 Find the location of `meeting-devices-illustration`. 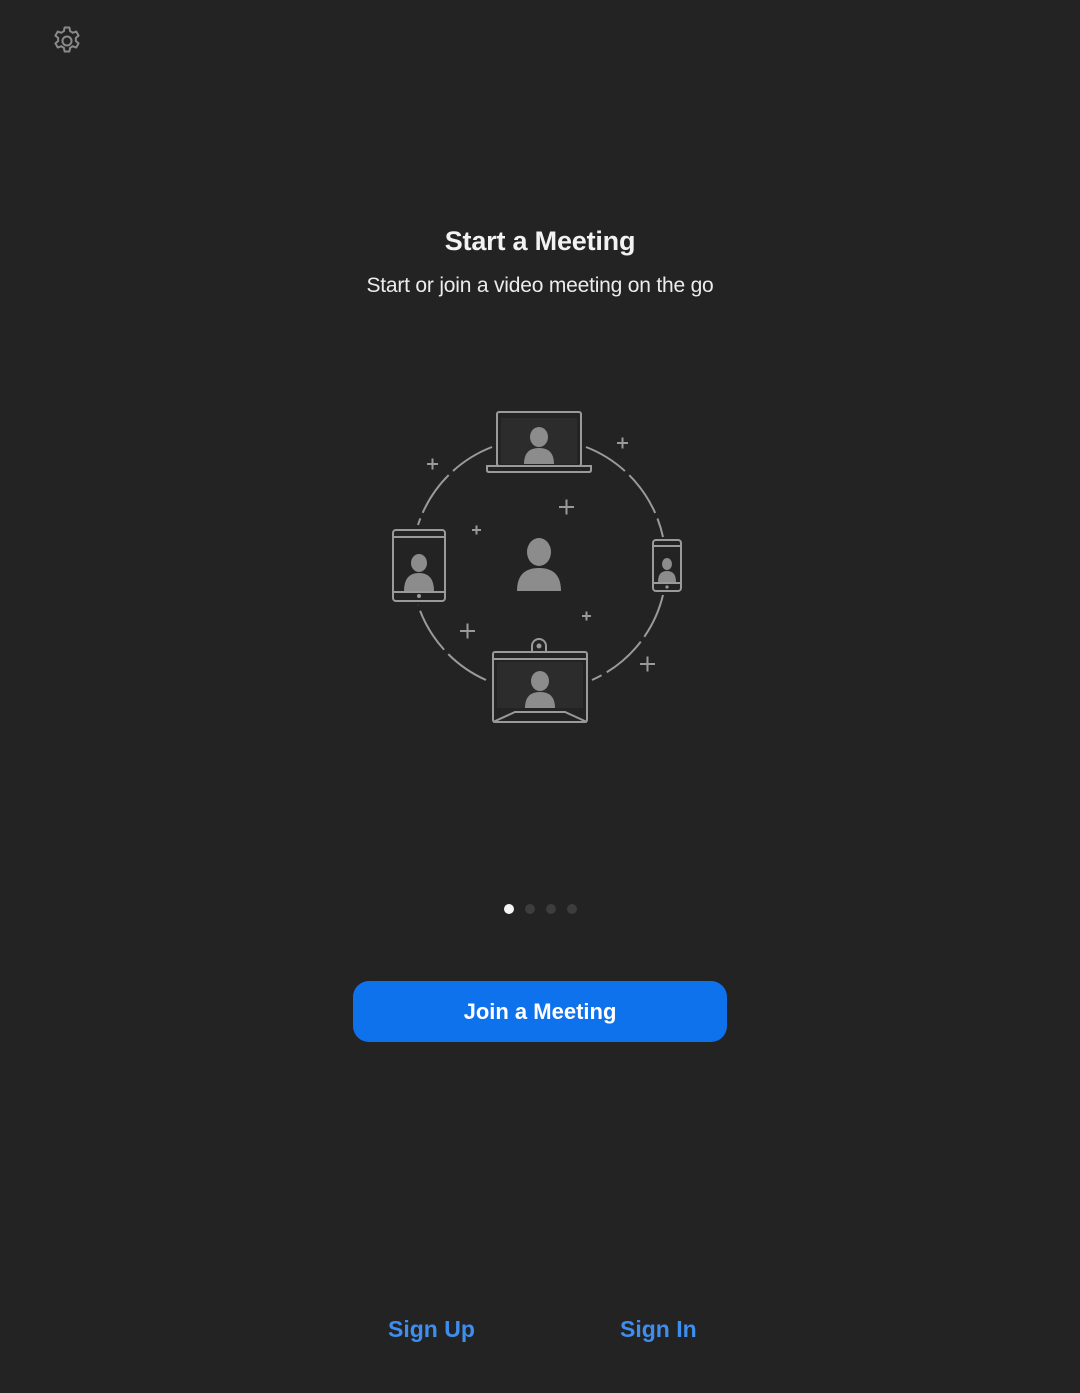

meeting-devices-illustration is located at coordinates (537, 567).